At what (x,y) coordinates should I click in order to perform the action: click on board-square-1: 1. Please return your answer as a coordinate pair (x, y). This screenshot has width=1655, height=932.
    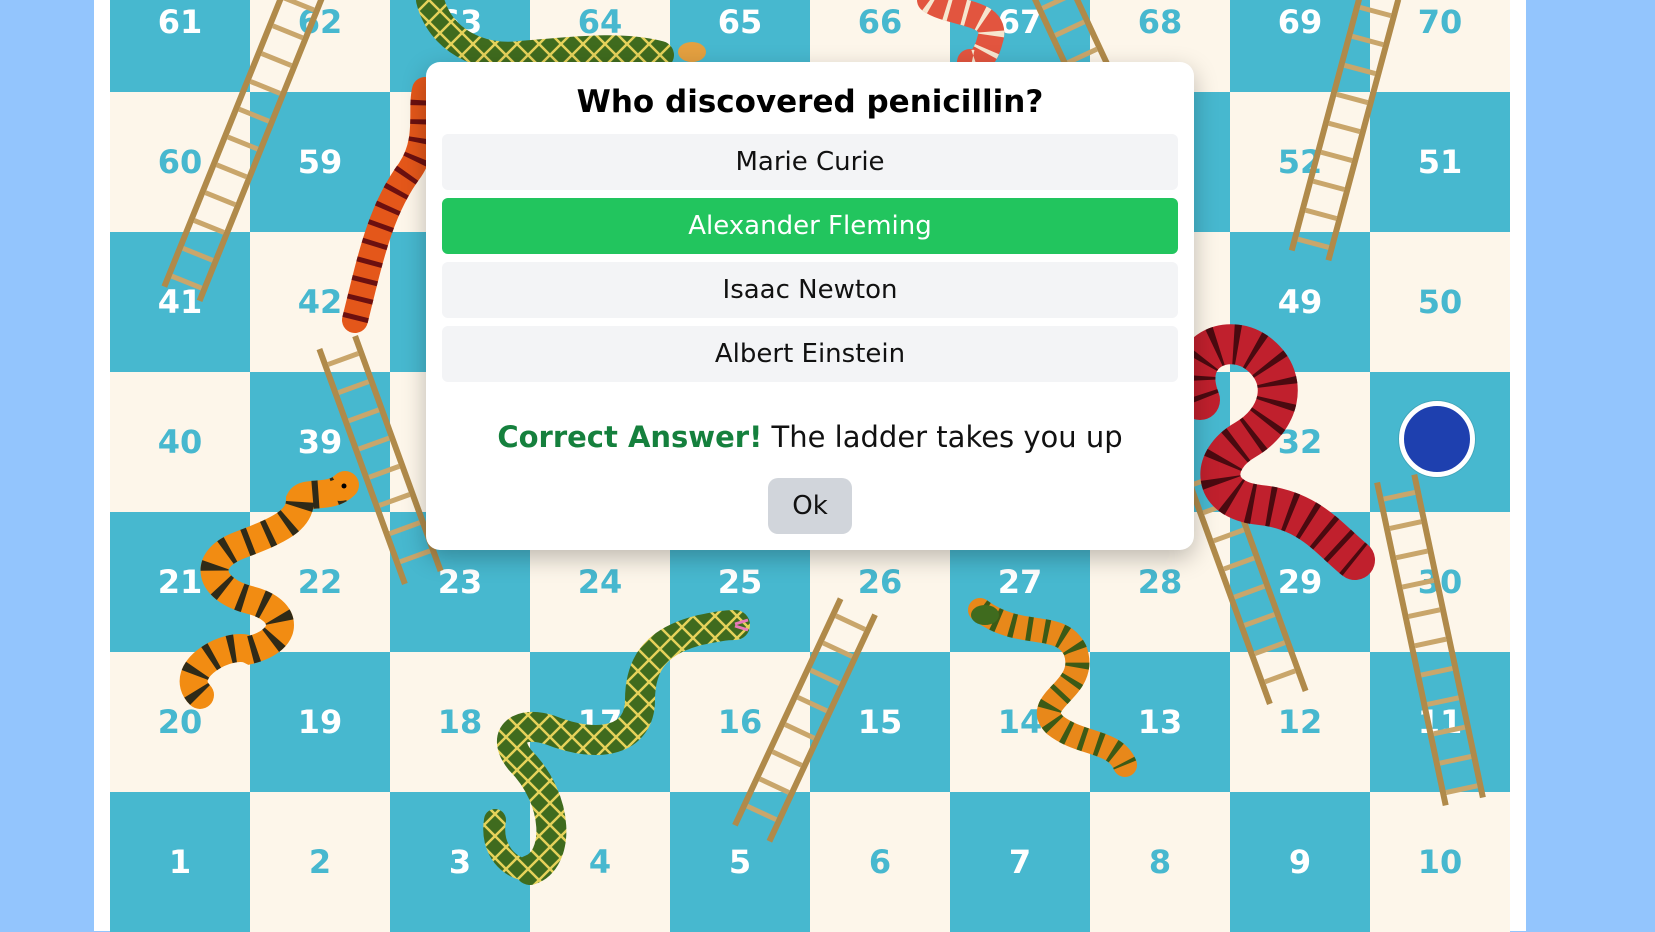
    Looking at the image, I should click on (180, 862).